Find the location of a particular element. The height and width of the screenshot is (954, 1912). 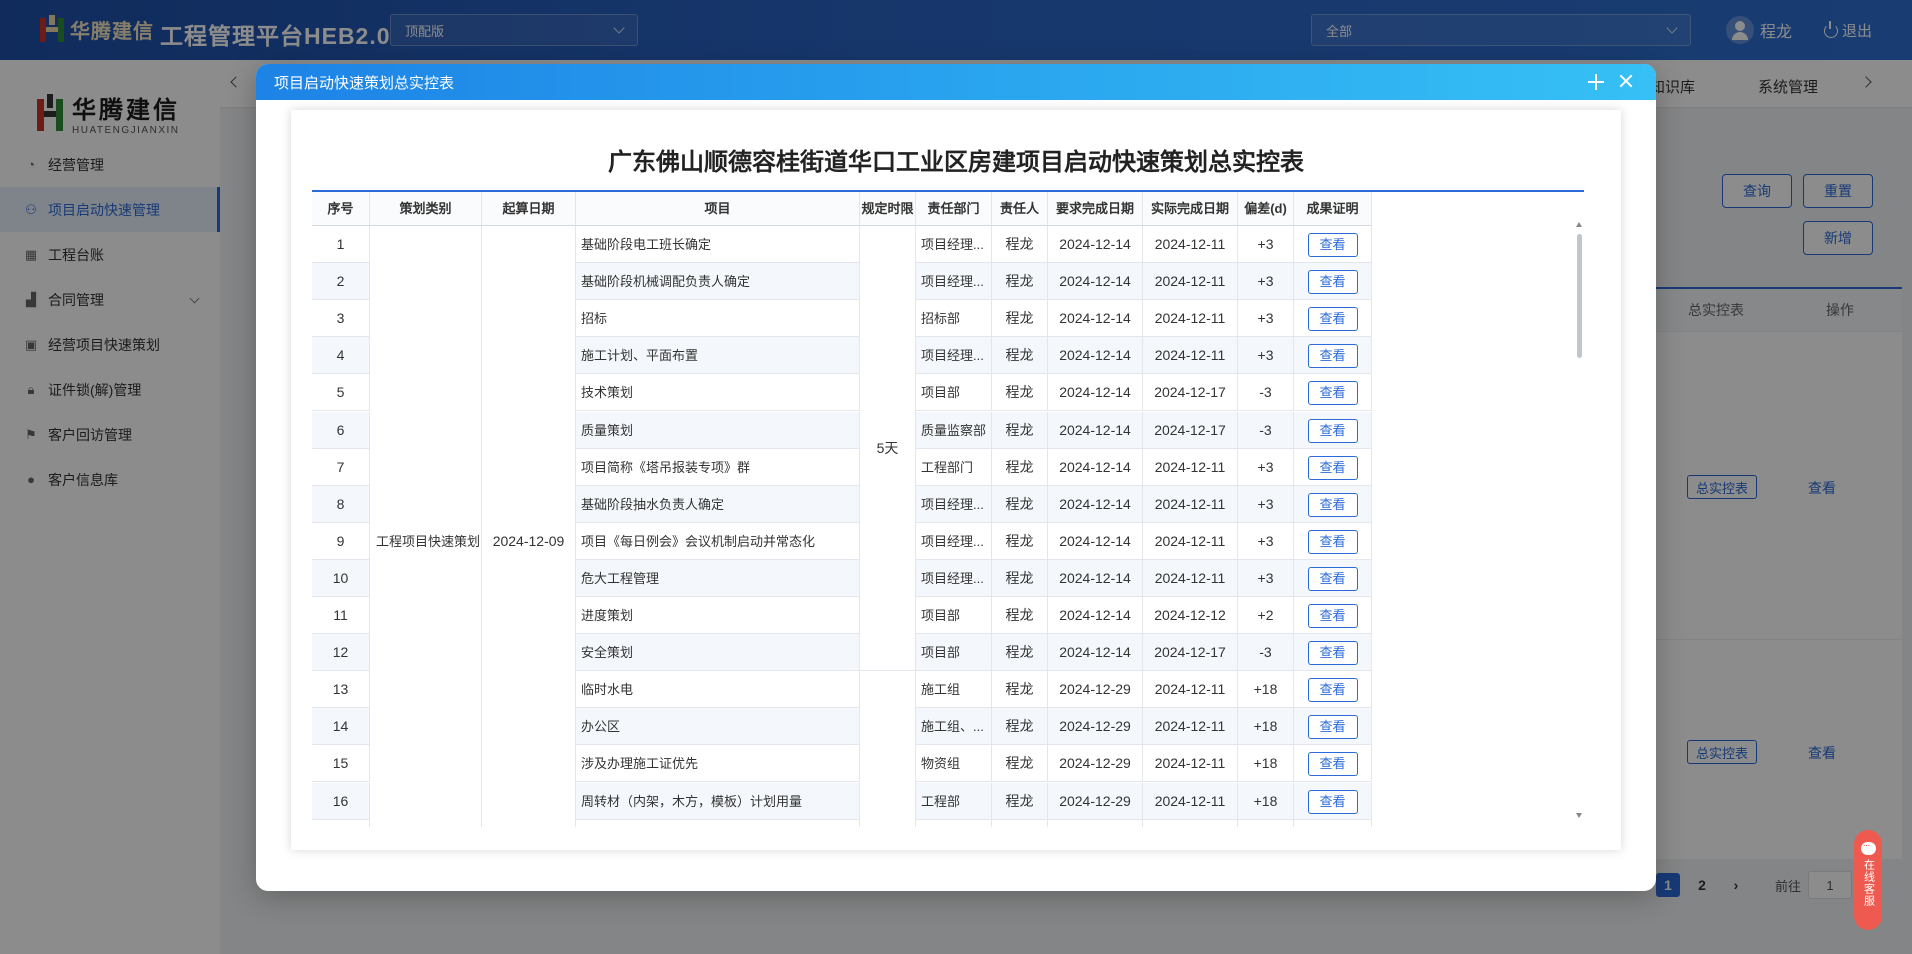

table-cell-due-date: 2024-12-29 is located at coordinates (1095, 727).